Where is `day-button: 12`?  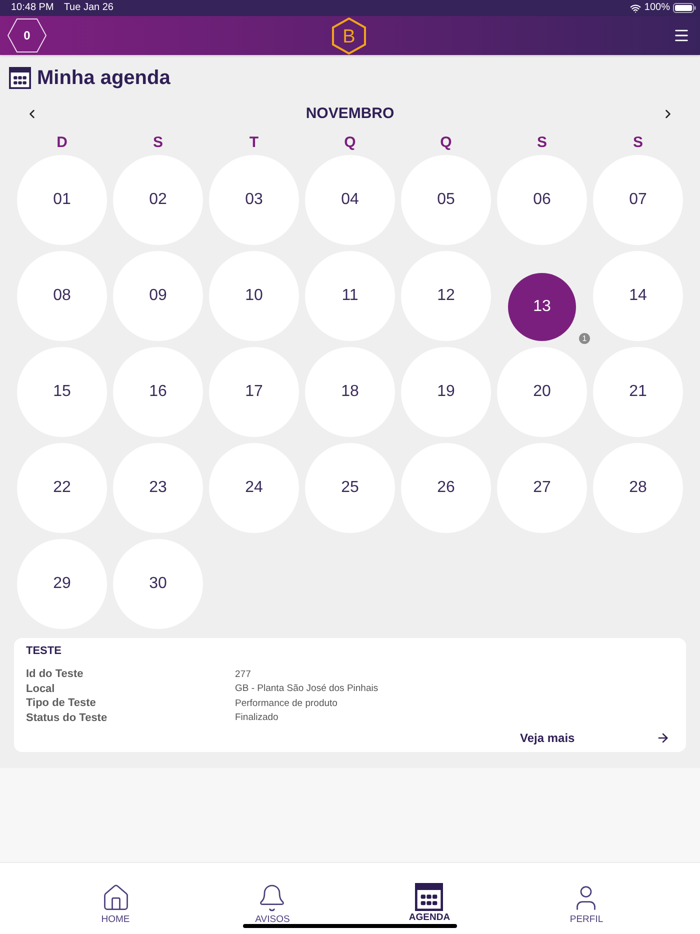 day-button: 12 is located at coordinates (446, 296).